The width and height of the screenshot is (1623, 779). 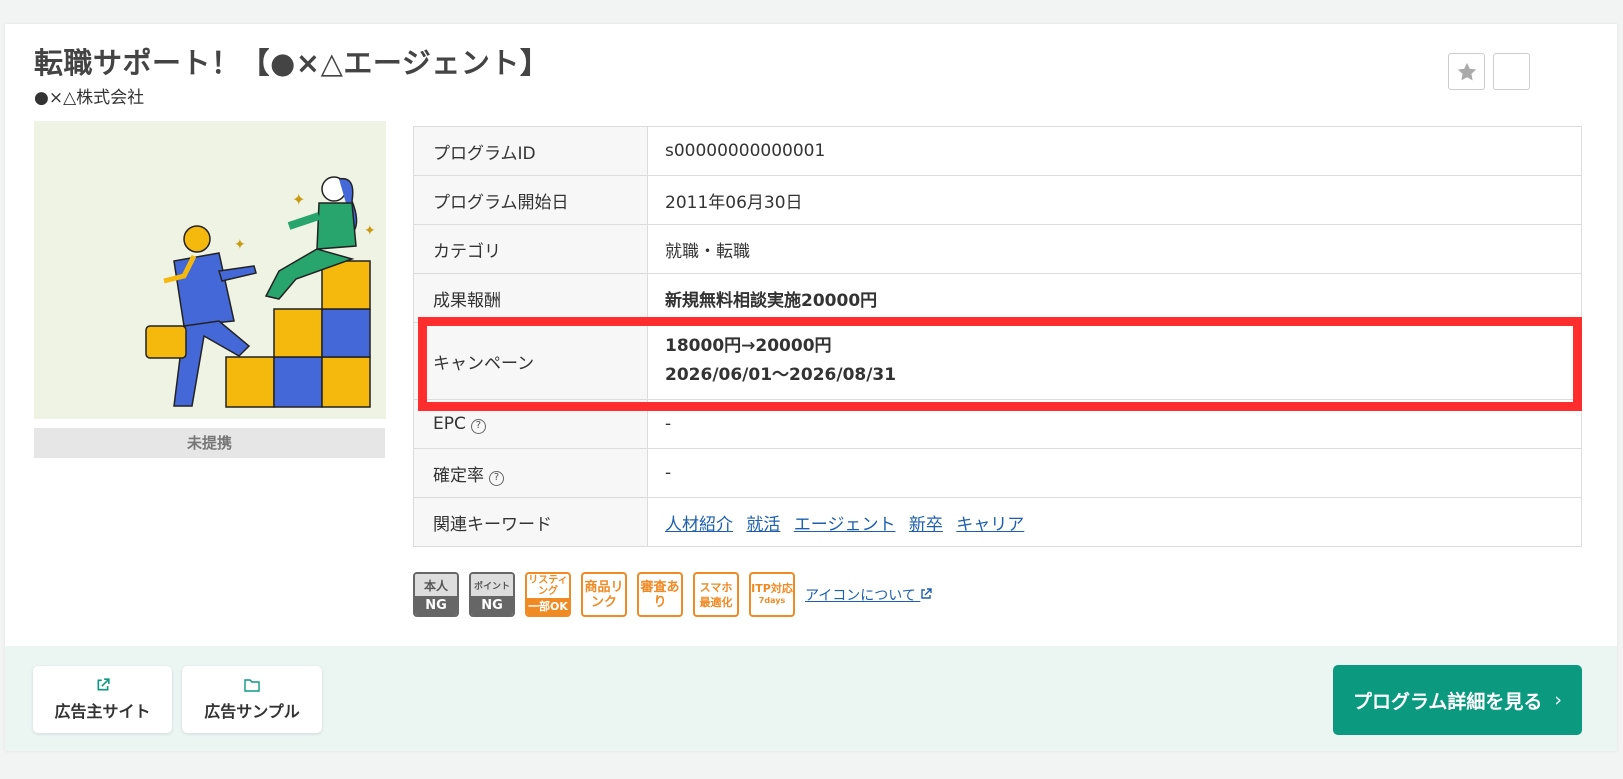 I want to click on smartphone-badge: スマホ最適化, so click(x=716, y=594).